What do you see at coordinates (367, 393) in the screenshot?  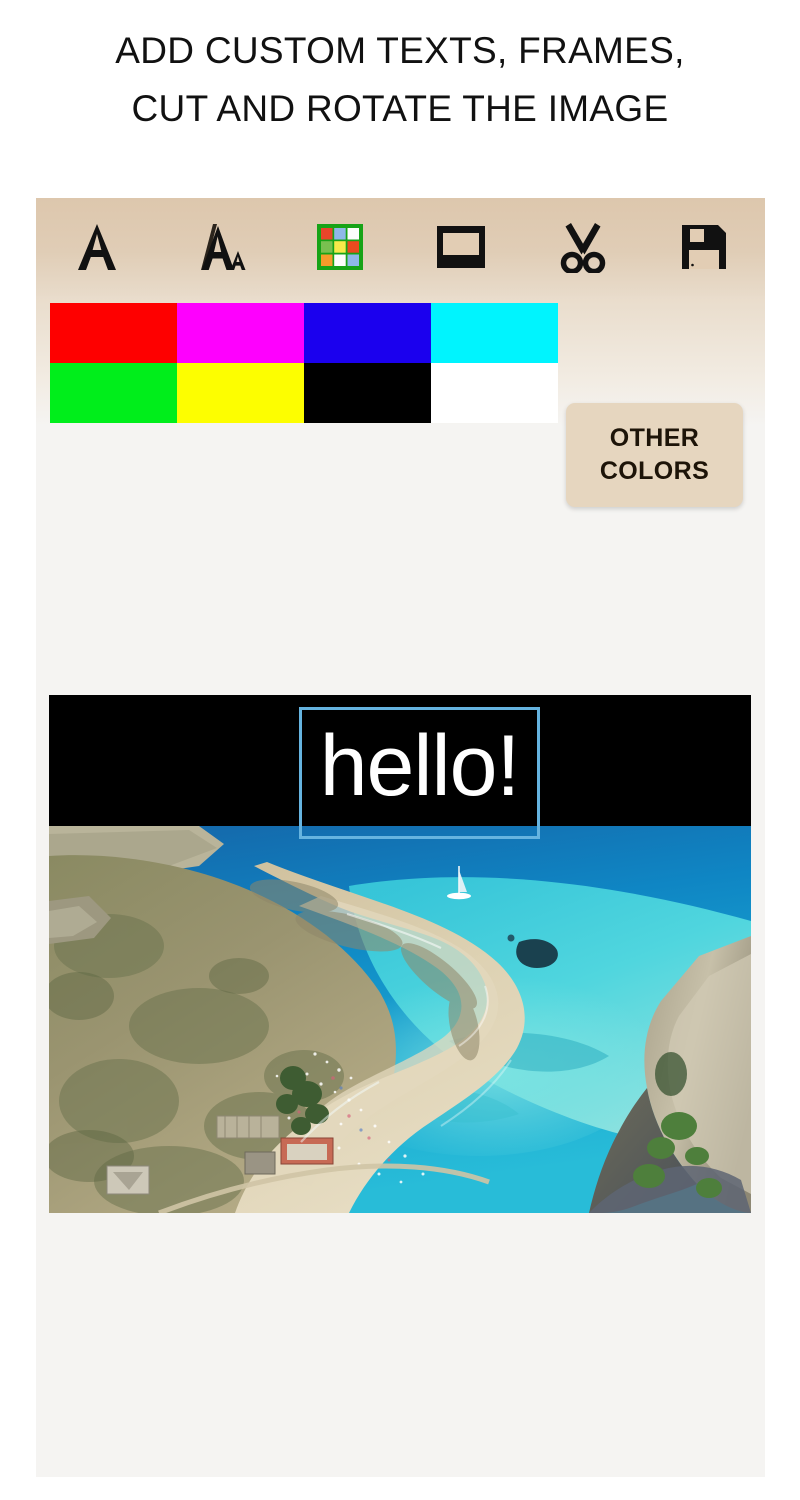 I see `swatch-black` at bounding box center [367, 393].